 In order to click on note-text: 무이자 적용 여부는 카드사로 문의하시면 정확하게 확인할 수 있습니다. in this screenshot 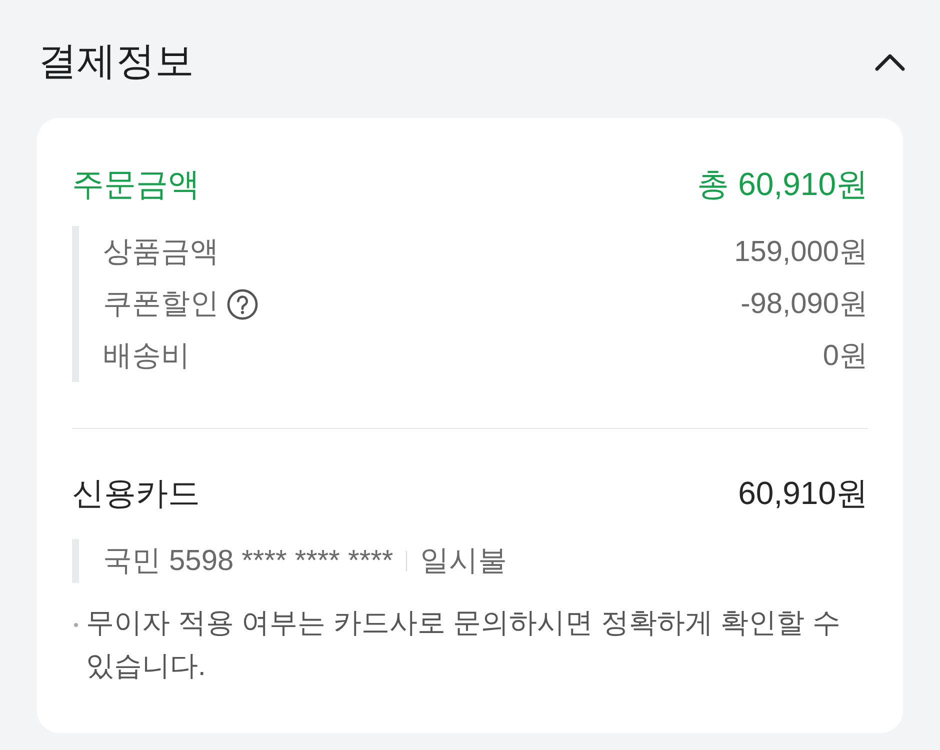, I will do `click(464, 644)`.